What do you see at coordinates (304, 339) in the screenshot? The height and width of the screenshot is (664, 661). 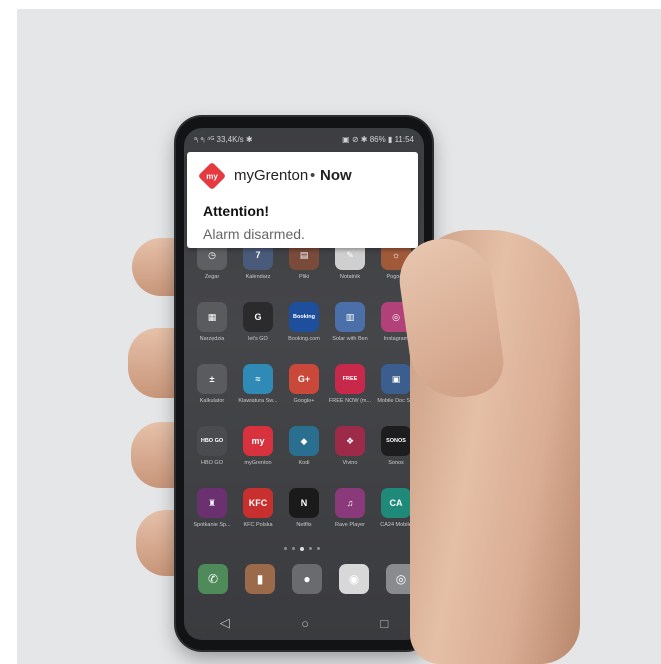 I see `app-label: Booking.com` at bounding box center [304, 339].